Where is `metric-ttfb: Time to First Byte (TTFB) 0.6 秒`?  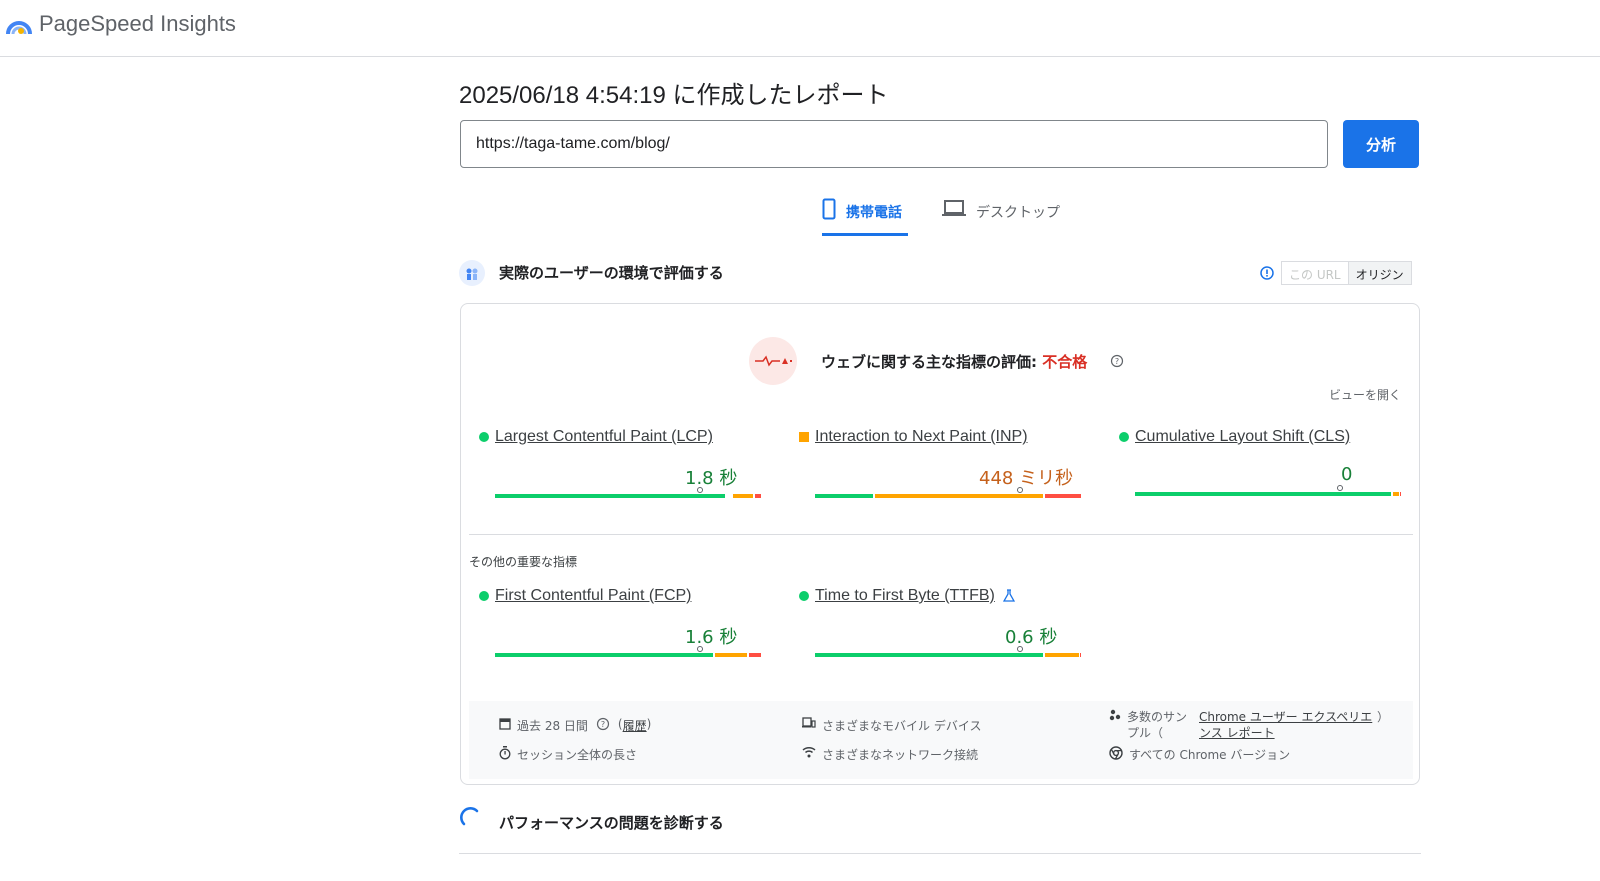 metric-ttfb: Time to First Byte (TTFB) 0.6 秒 is located at coordinates (940, 627).